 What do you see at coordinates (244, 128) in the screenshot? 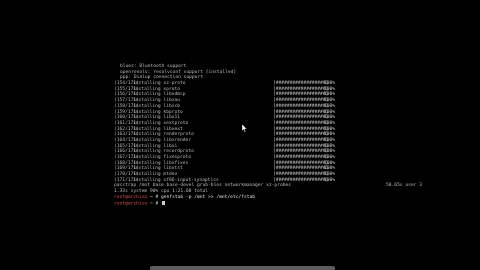
I see `mouse-pointer-icon` at bounding box center [244, 128].